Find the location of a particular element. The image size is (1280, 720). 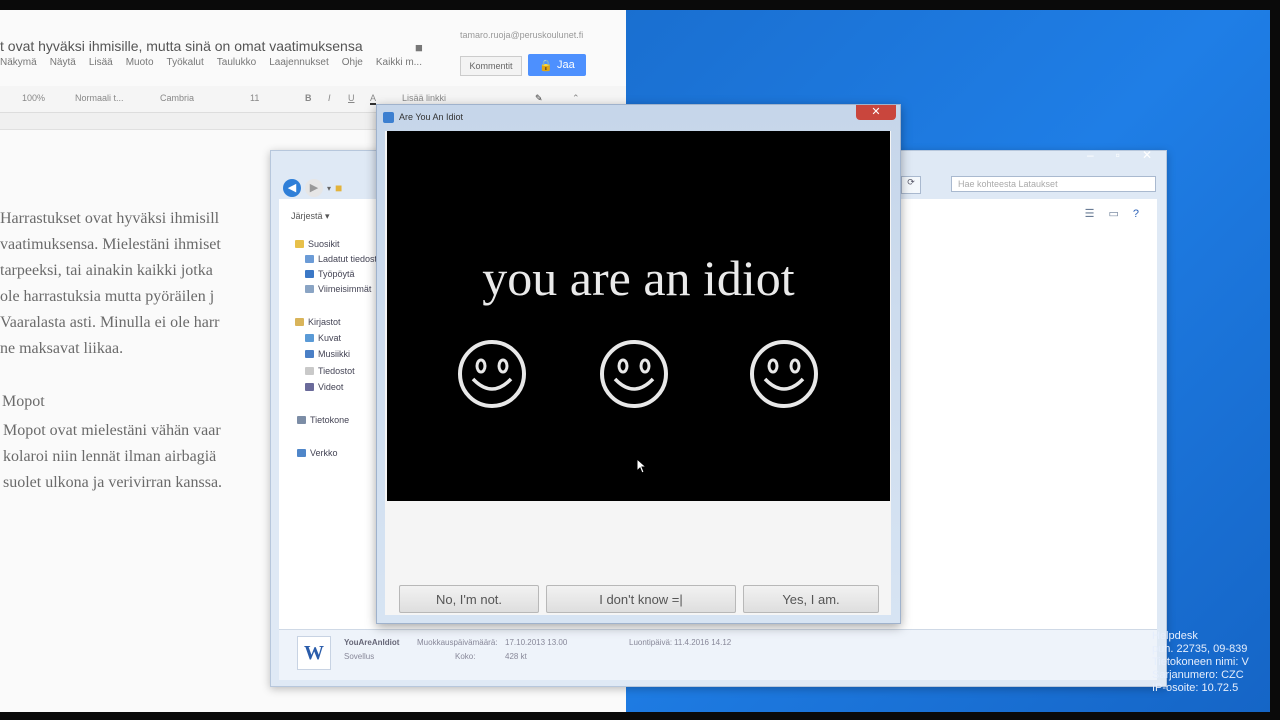

explorer-nav-buttons: ◀ ▶ ▾ ■ is located at coordinates (312, 188).